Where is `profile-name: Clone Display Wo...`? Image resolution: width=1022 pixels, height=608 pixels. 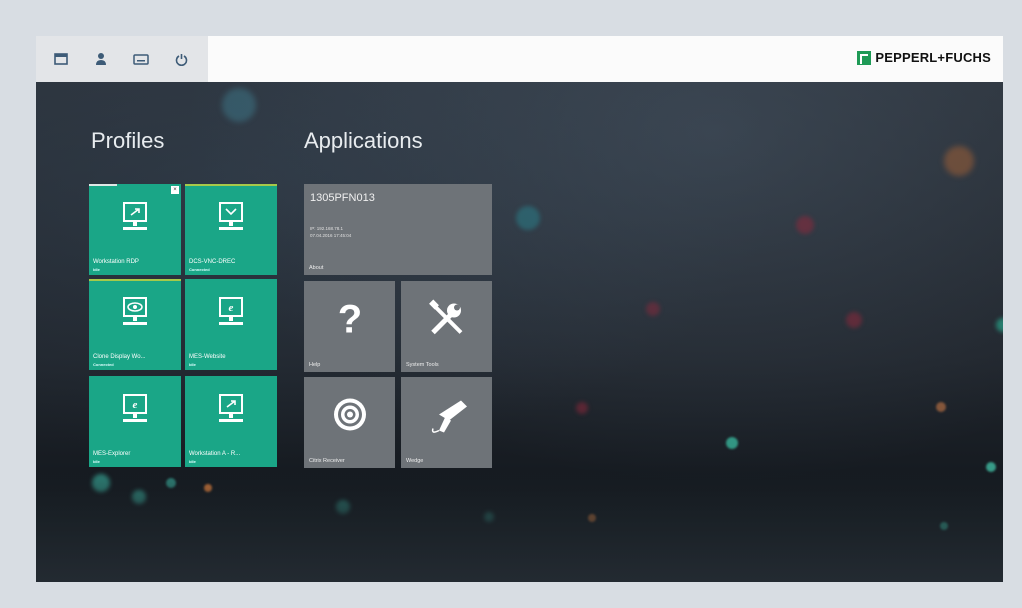
profile-name: Clone Display Wo... is located at coordinates (119, 357).